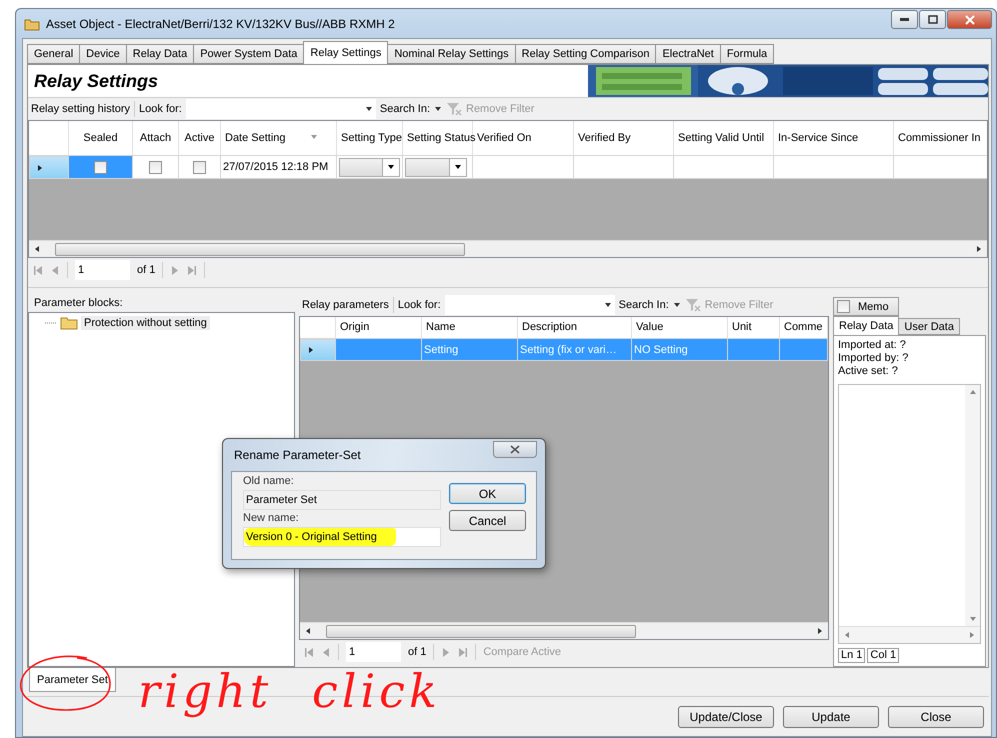 The width and height of the screenshot is (997, 738). Describe the element at coordinates (451, 54) in the screenshot. I see `tab: Nominal Relay Settings` at that location.